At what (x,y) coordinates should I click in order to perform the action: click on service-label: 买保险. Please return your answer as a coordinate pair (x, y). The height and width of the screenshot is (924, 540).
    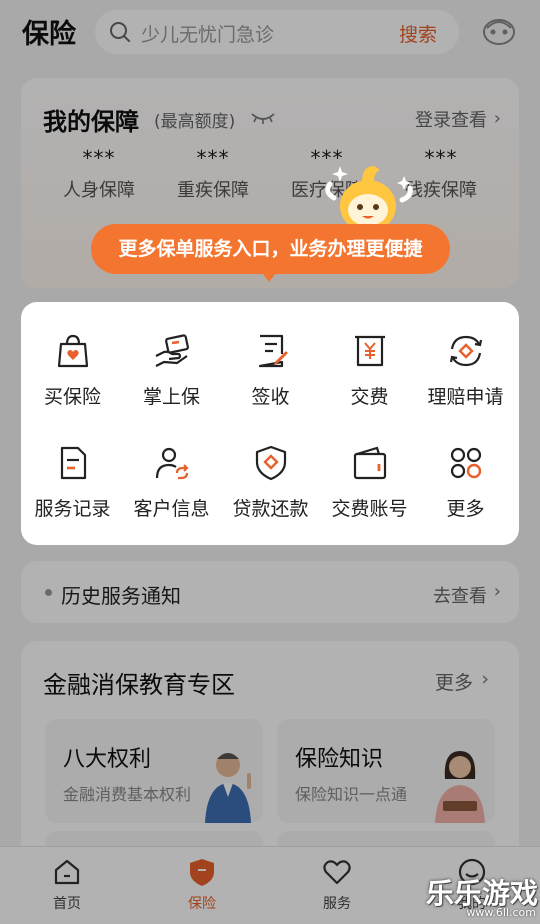
    Looking at the image, I should click on (72, 397).